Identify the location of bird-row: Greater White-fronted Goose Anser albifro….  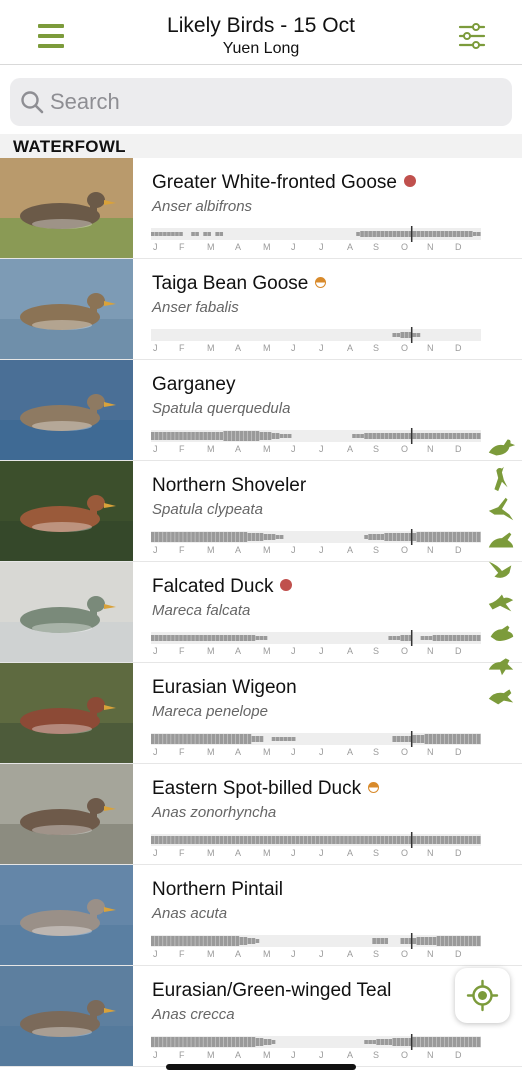
(261, 208).